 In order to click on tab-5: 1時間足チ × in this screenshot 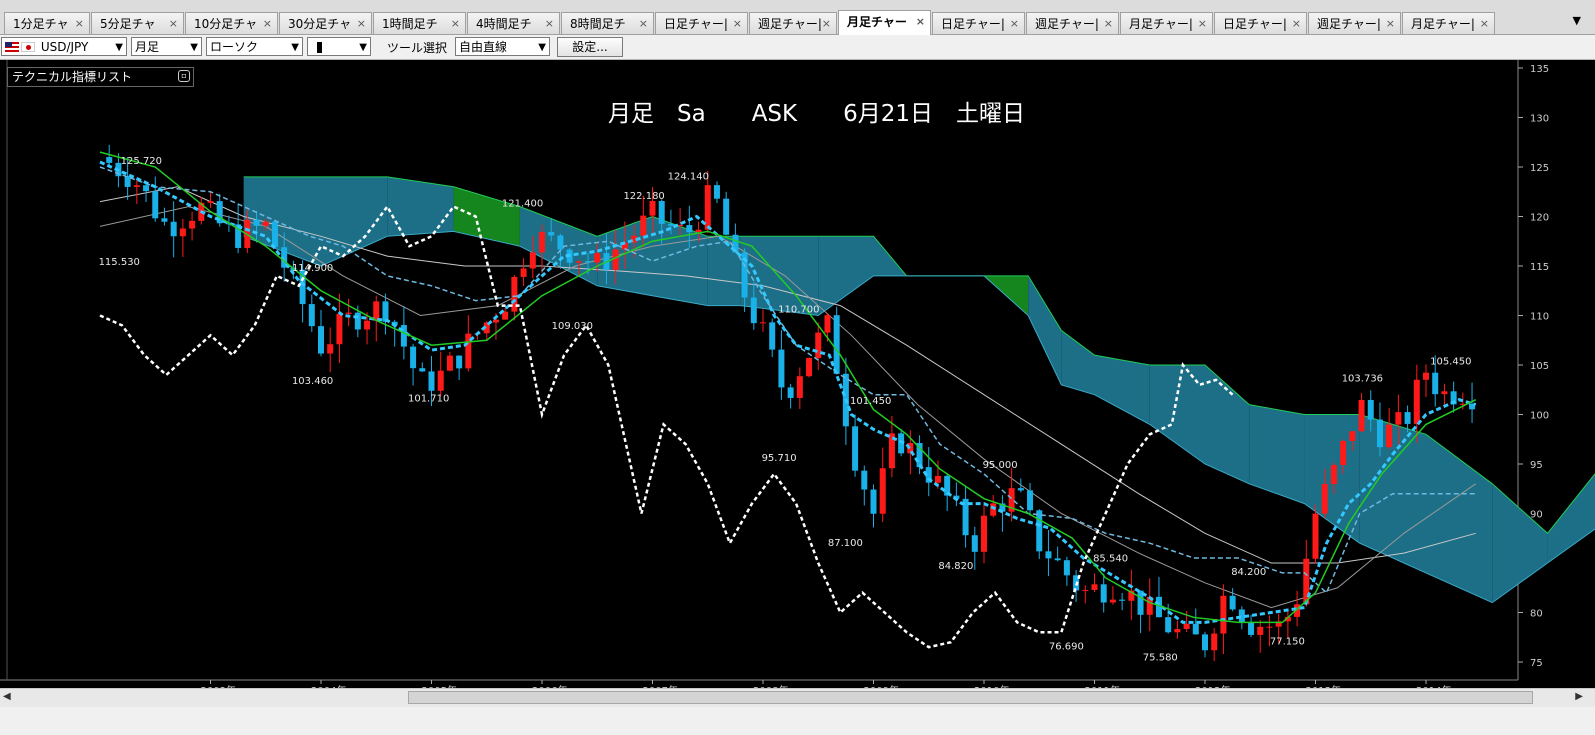, I will do `click(419, 23)`.